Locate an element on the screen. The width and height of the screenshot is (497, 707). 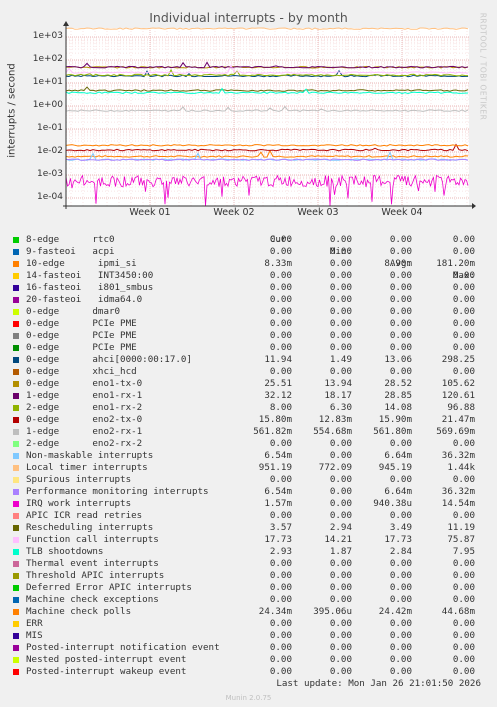
legend-item: Rescheduling interrupts 3.57 2.94 3.49 11.19 is located at coordinates (253, 528).